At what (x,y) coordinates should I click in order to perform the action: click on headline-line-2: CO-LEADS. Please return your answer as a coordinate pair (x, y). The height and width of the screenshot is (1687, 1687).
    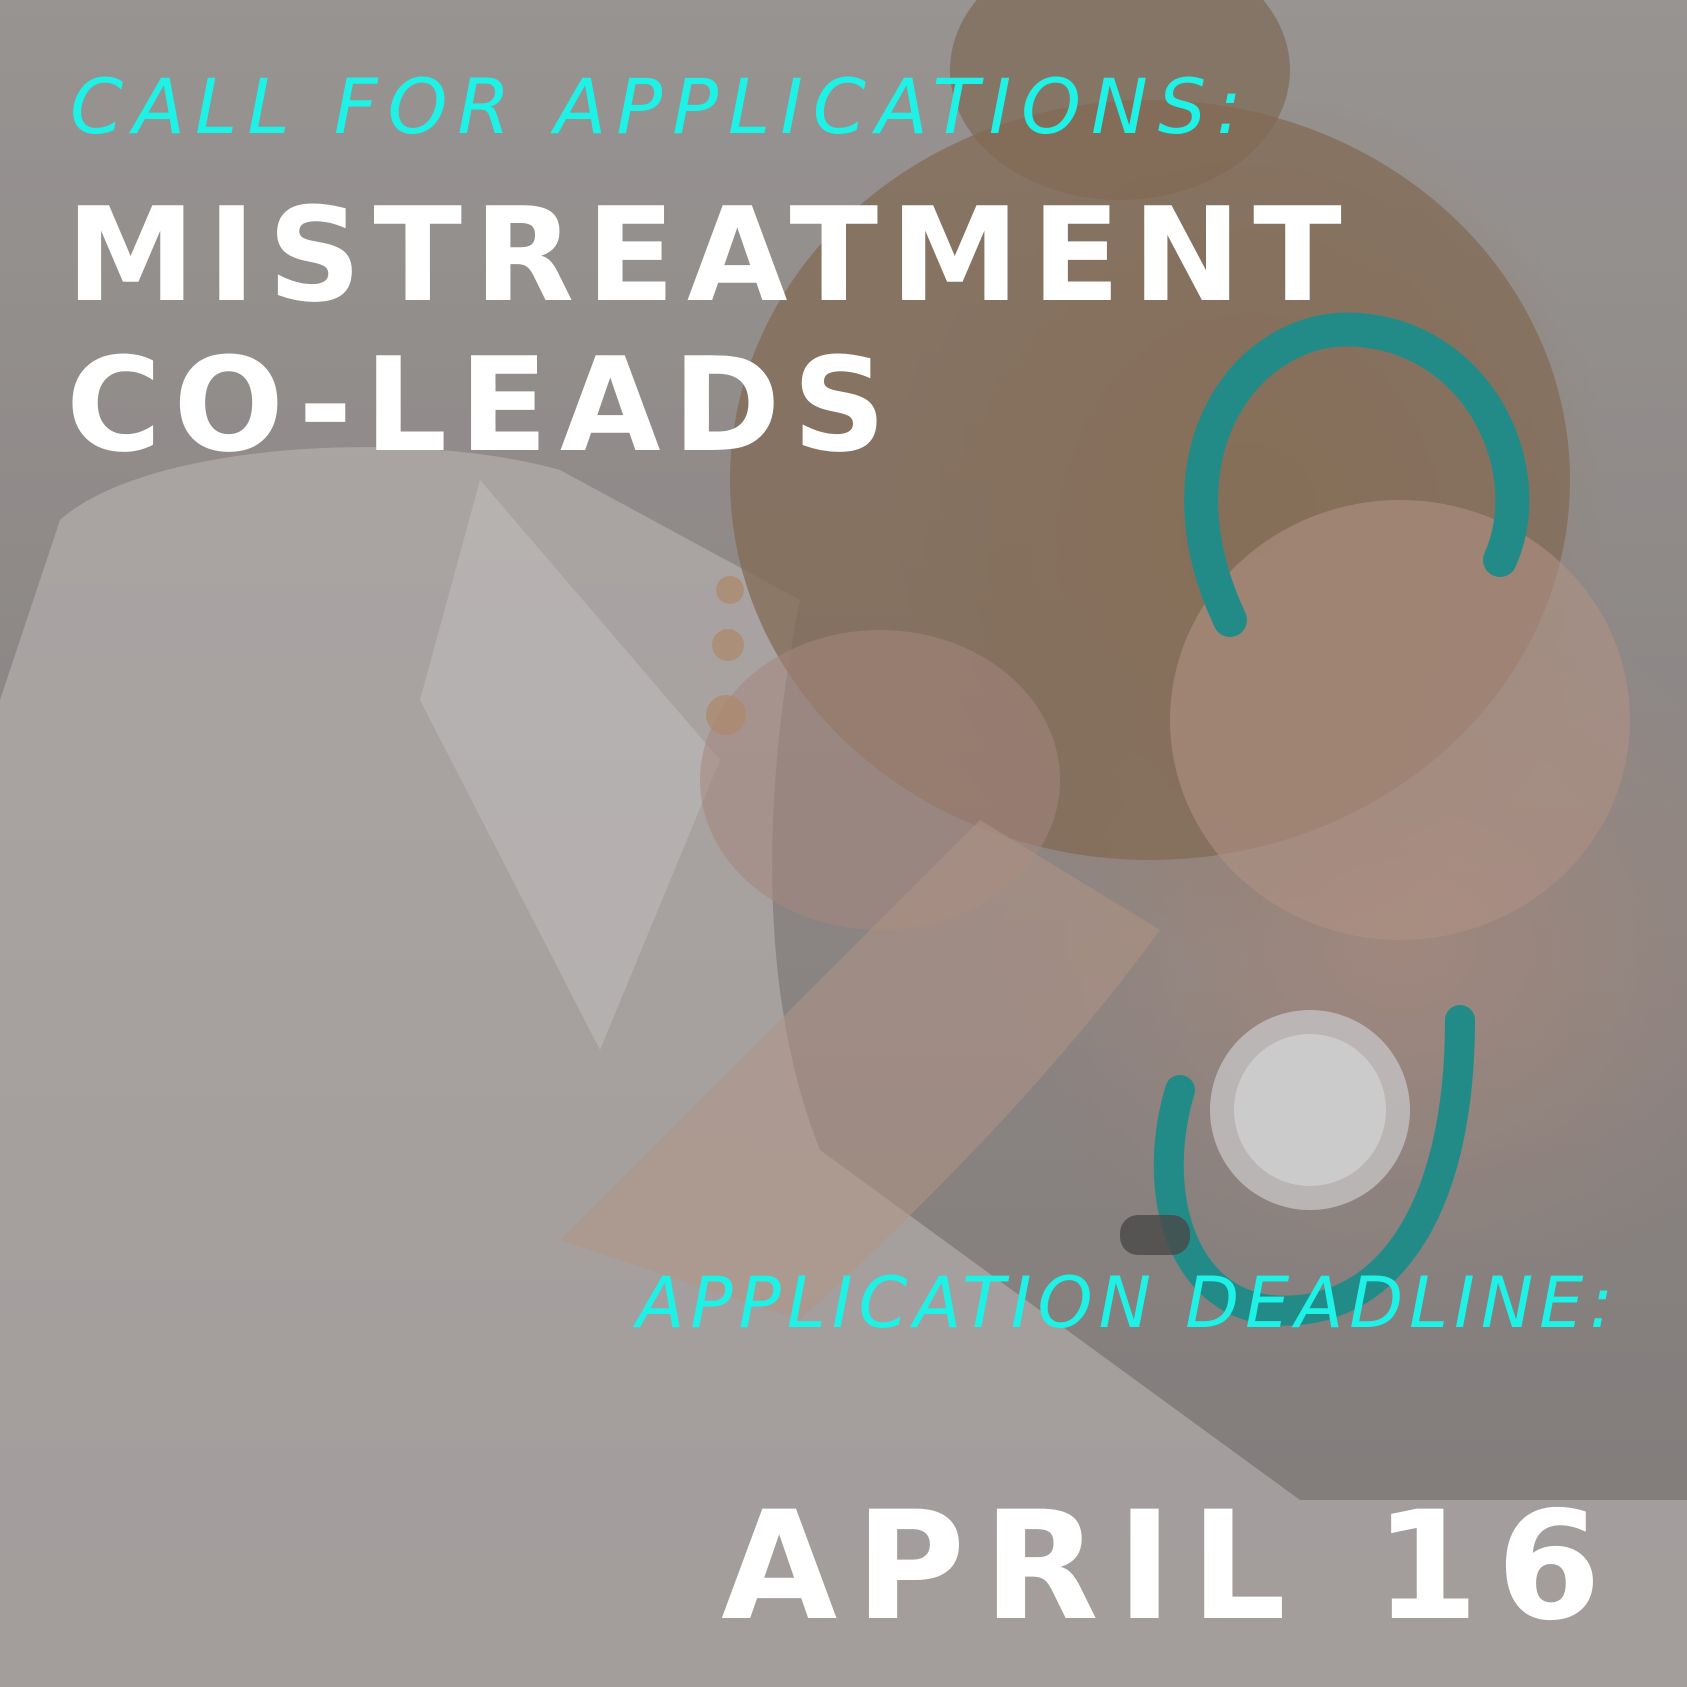
    Looking at the image, I should click on (482, 405).